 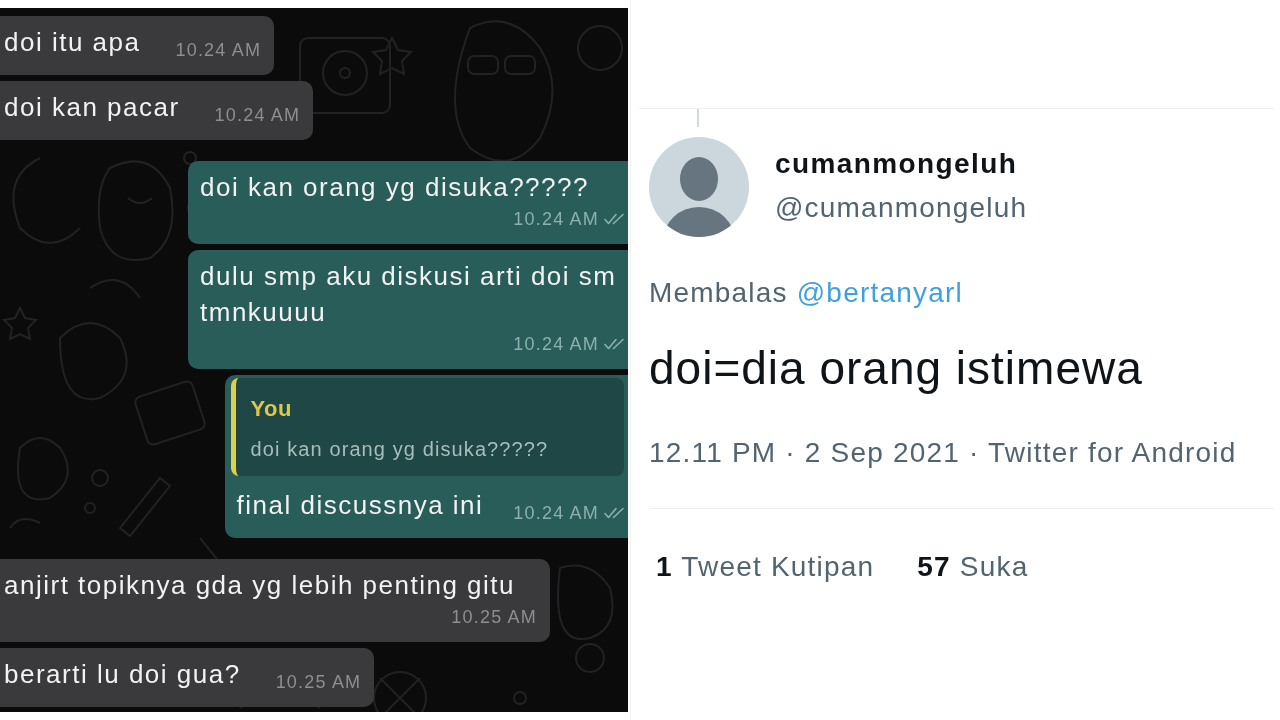 I want to click on thread-line, so click(x=698, y=118).